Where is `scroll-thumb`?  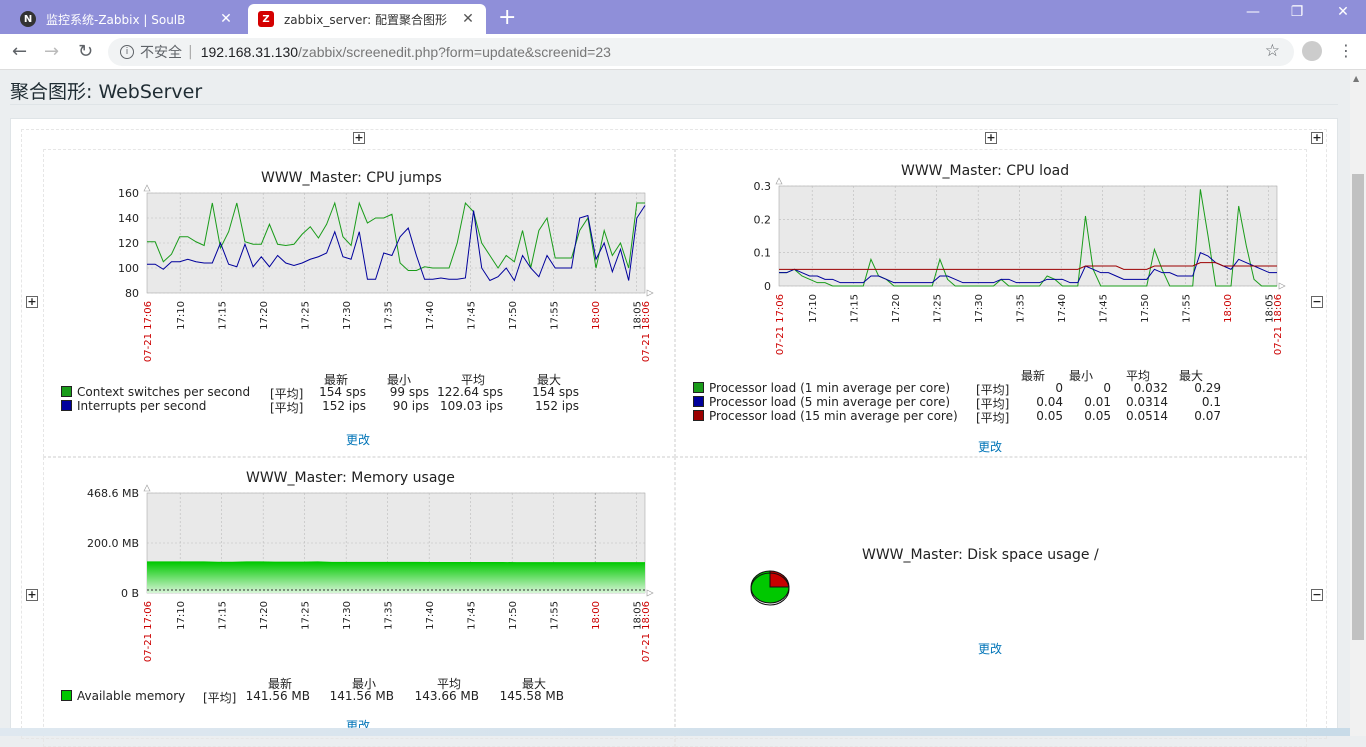 scroll-thumb is located at coordinates (1358, 407).